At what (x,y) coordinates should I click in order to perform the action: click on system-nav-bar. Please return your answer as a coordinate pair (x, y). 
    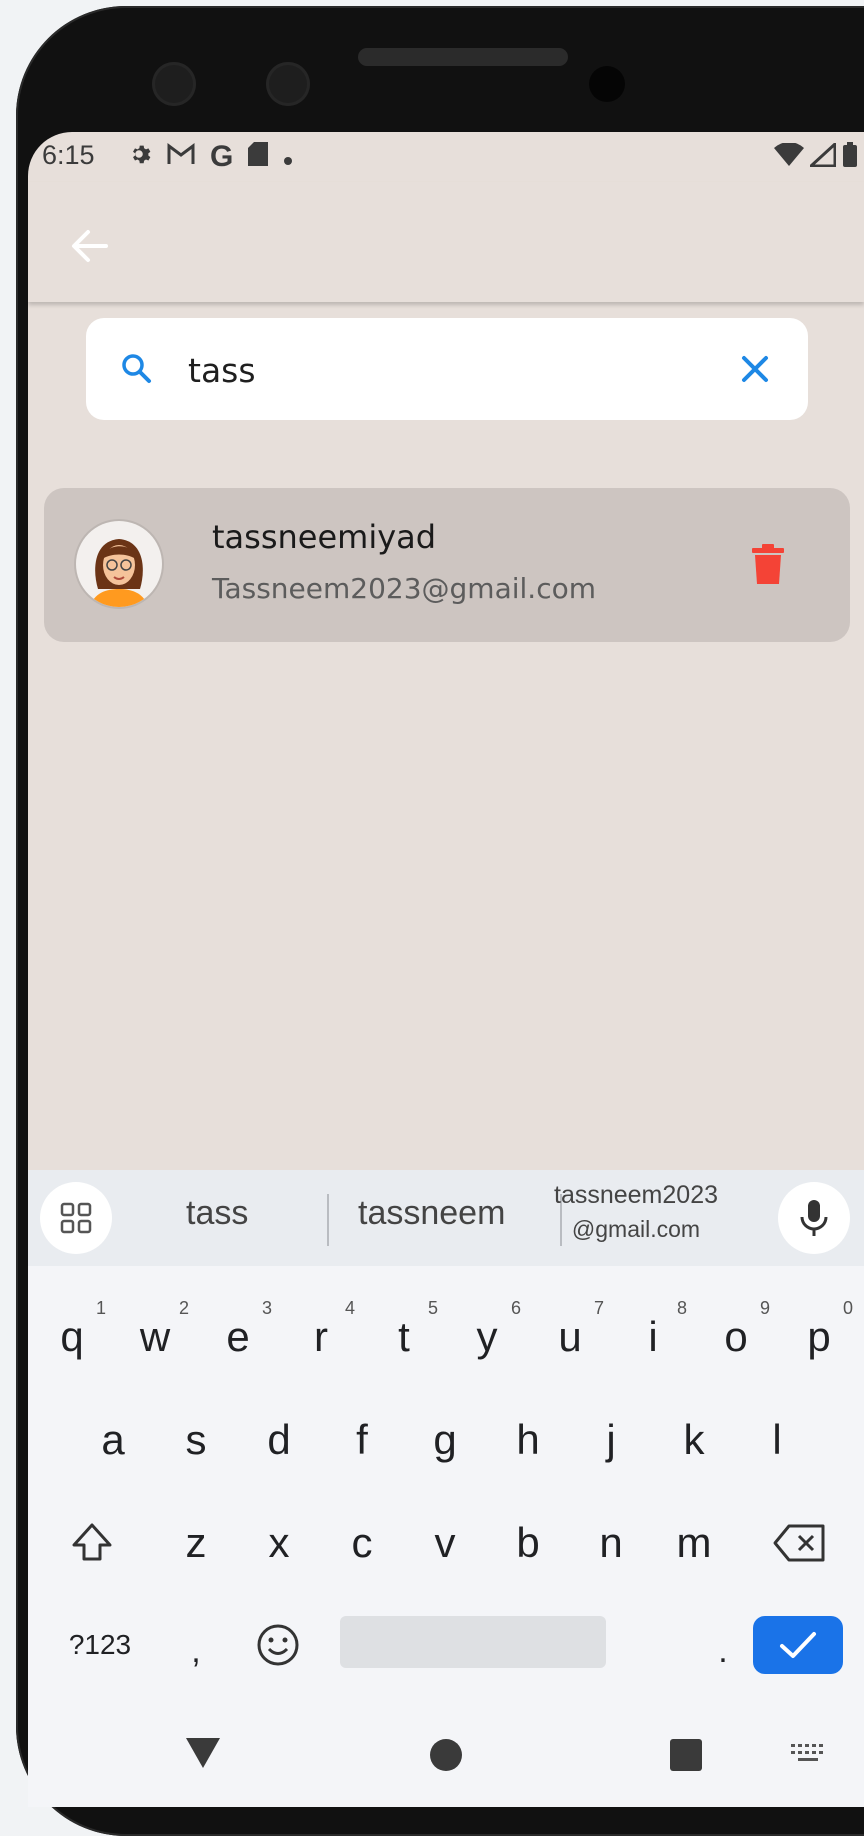
    Looking at the image, I should click on (446, 1759).